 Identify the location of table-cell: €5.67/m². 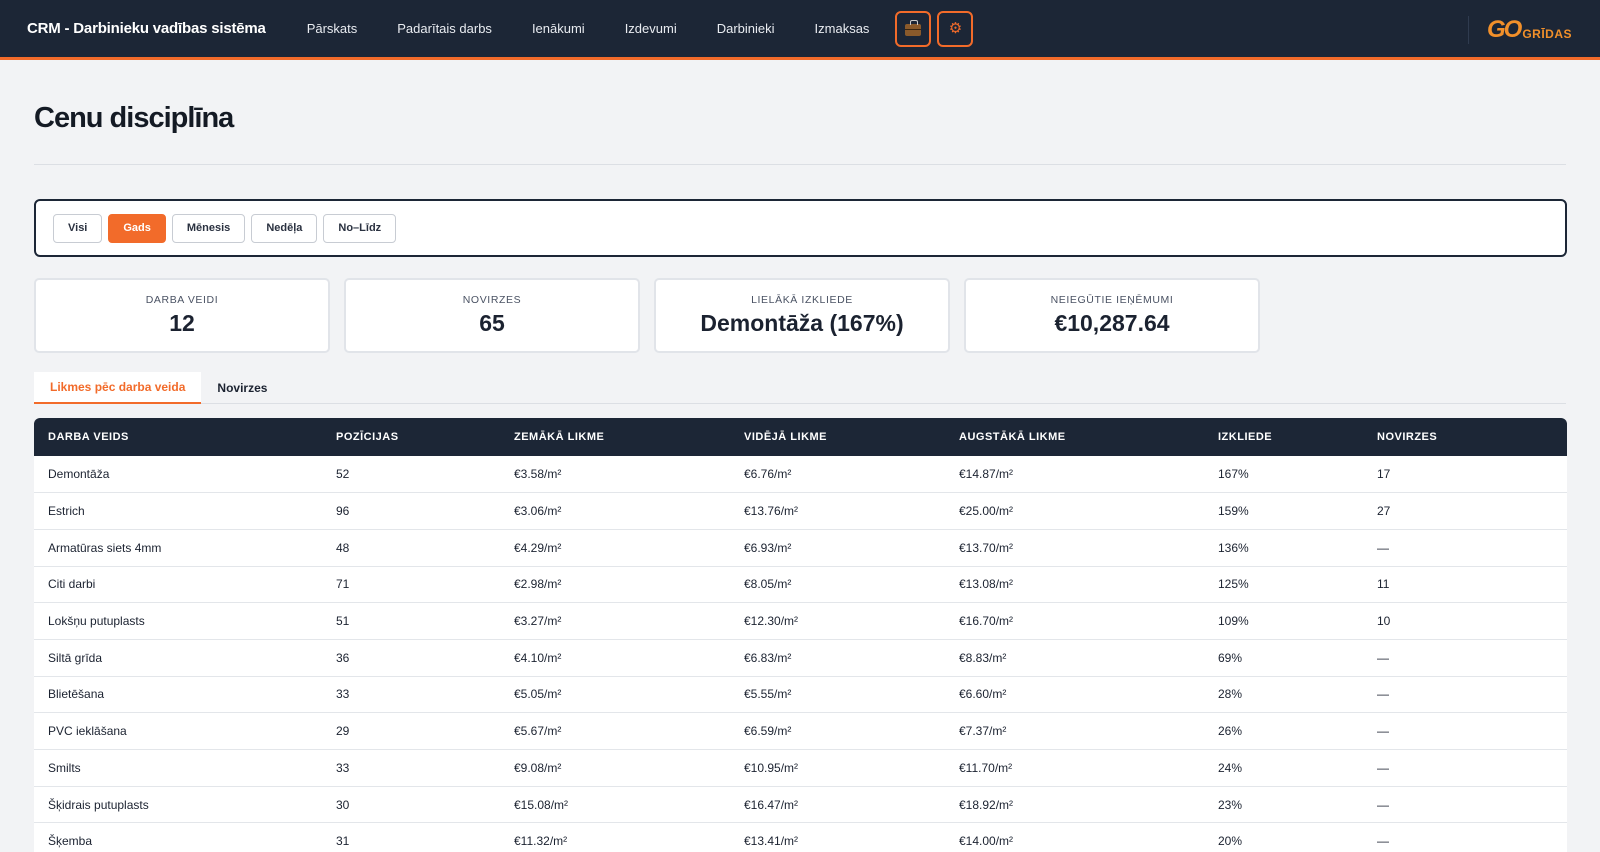
(615, 731).